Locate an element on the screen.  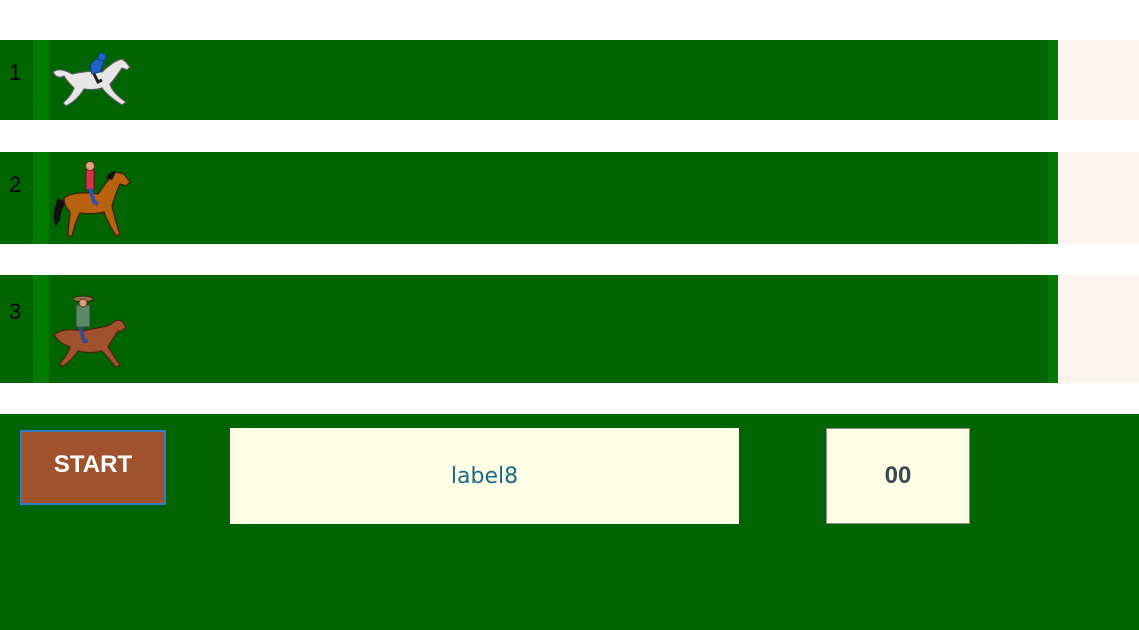
race-lane-2: 2 is located at coordinates (529, 198).